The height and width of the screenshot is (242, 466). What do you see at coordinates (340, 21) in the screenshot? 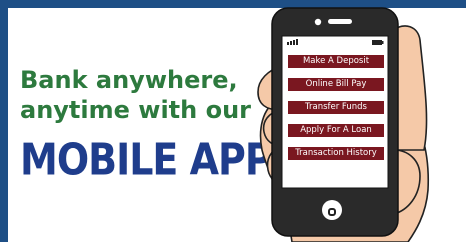
I see `speaker-icon` at bounding box center [340, 21].